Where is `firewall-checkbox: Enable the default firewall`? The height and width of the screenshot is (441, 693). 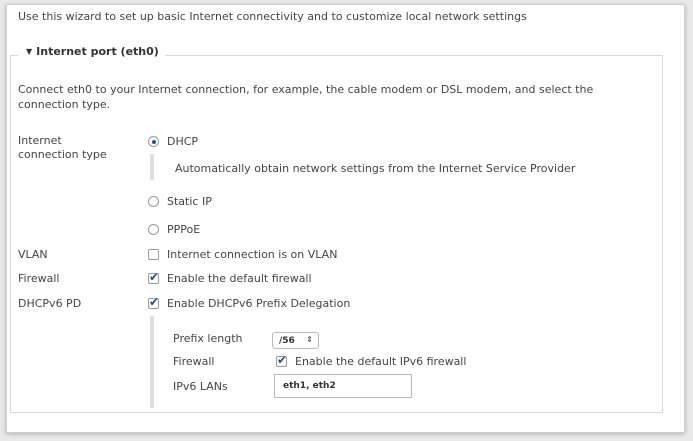
firewall-checkbox: Enable the default firewall is located at coordinates (230, 277).